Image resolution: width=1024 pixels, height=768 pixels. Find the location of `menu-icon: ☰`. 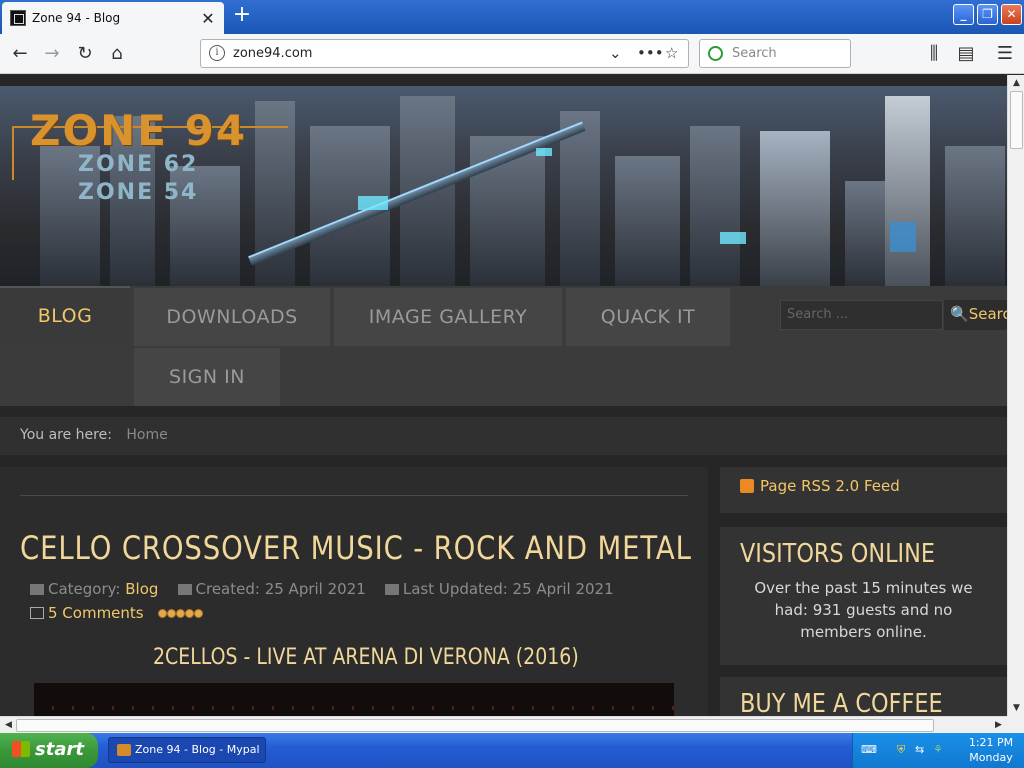

menu-icon: ☰ is located at coordinates (1005, 54).